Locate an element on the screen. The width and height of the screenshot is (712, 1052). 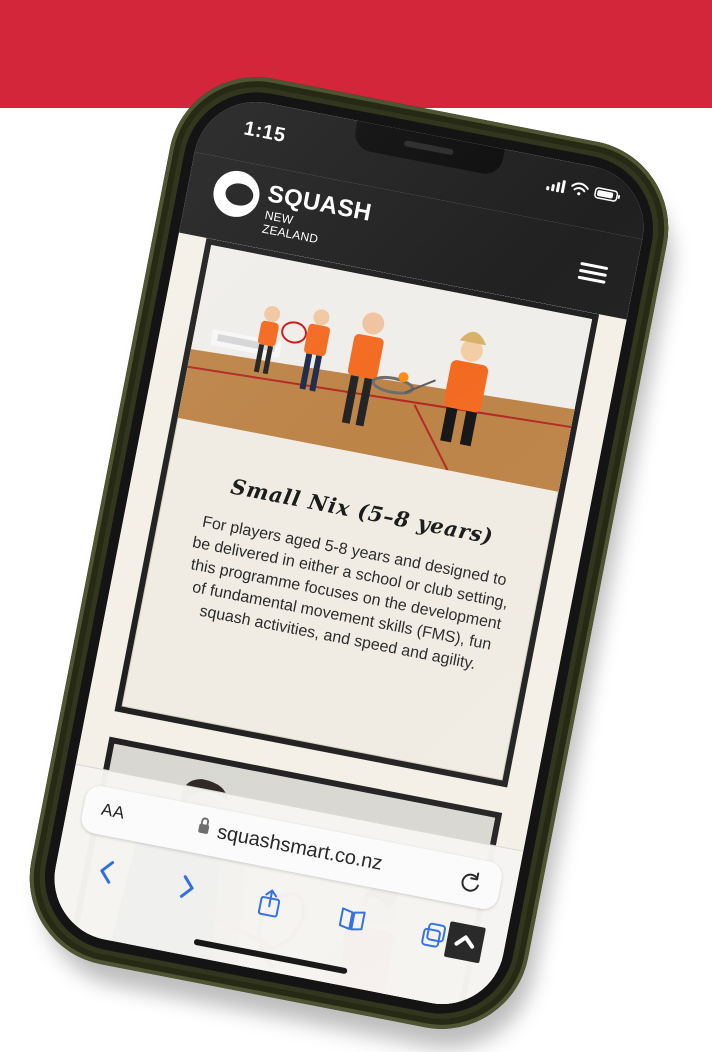
squash-logo-icon is located at coordinates (236, 193).